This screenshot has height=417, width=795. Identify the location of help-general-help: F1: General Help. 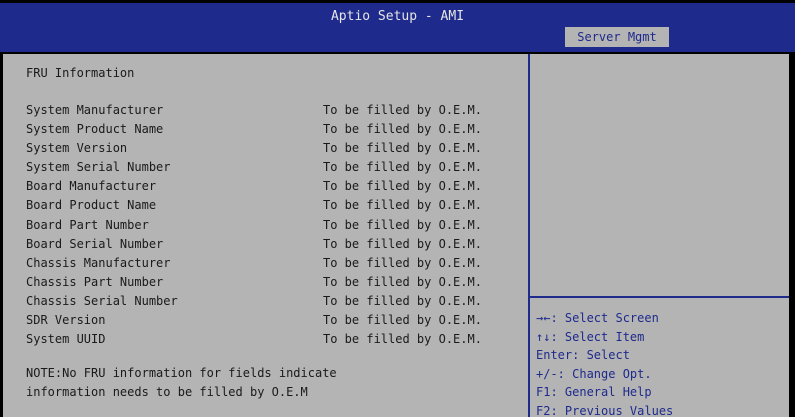
(594, 392).